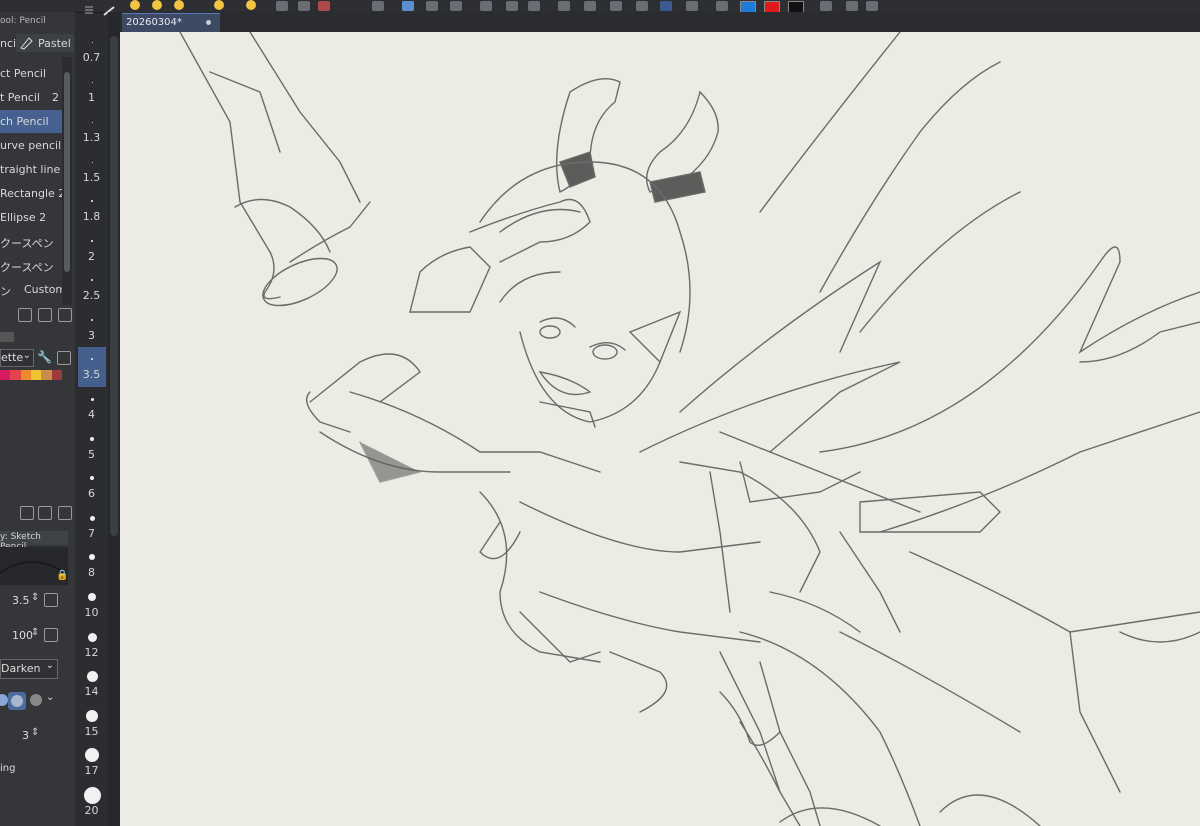 This screenshot has height=826, width=1200. I want to click on brush-item: ct Pencil, so click(31, 73).